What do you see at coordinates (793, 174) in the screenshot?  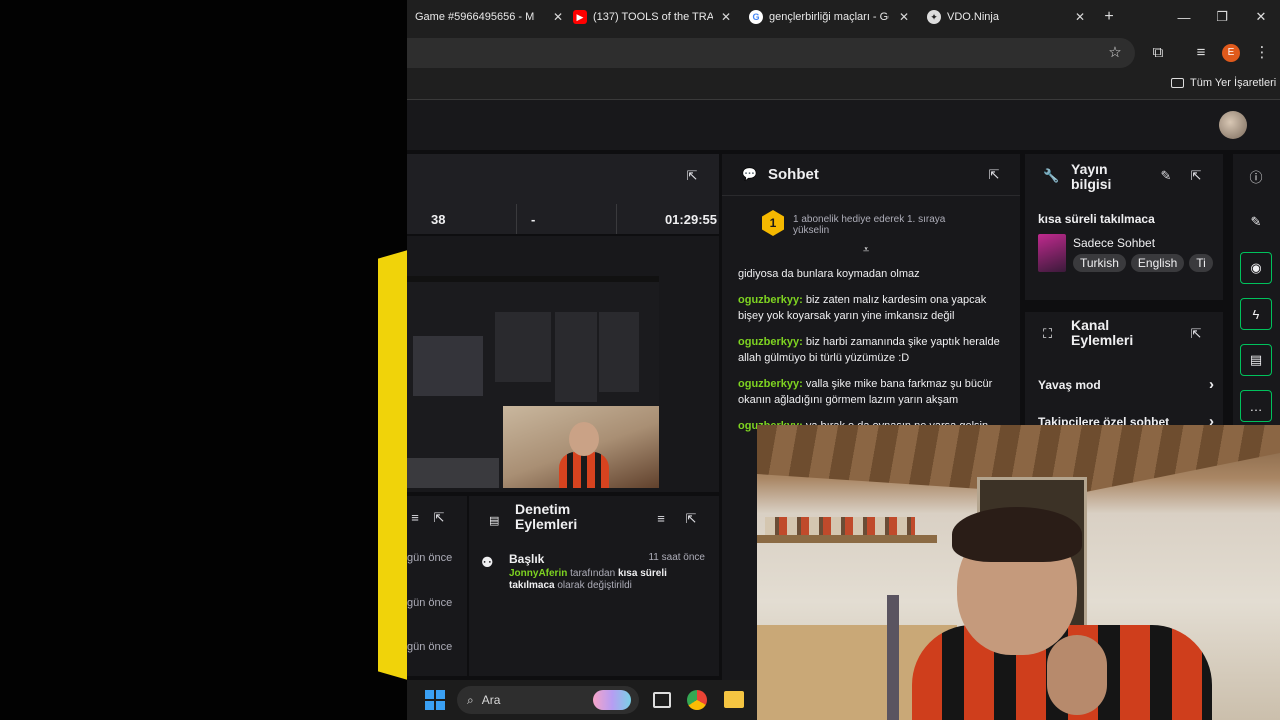 I see `chat-title: Sohbet` at bounding box center [793, 174].